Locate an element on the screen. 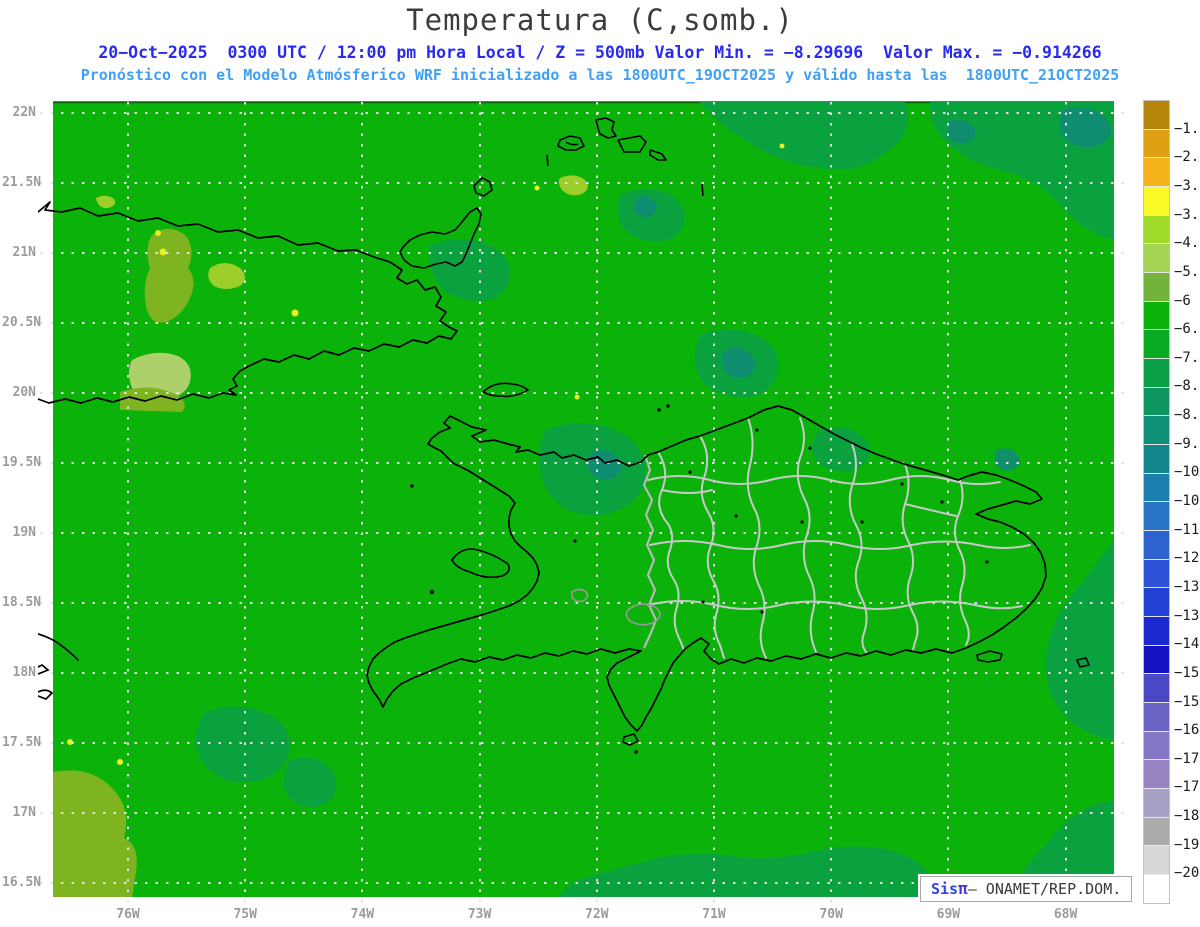  lat-tick-label: 18N is located at coordinates (24, 672).